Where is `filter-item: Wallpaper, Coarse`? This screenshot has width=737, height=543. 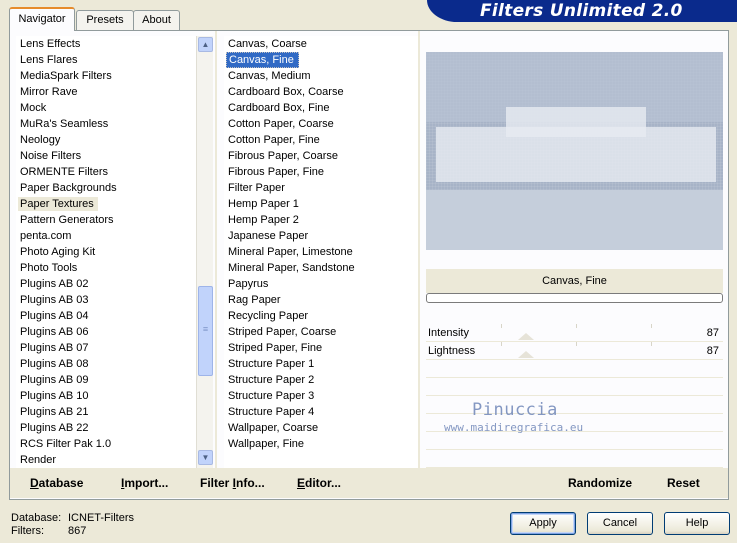
filter-item: Wallpaper, Coarse is located at coordinates (321, 428).